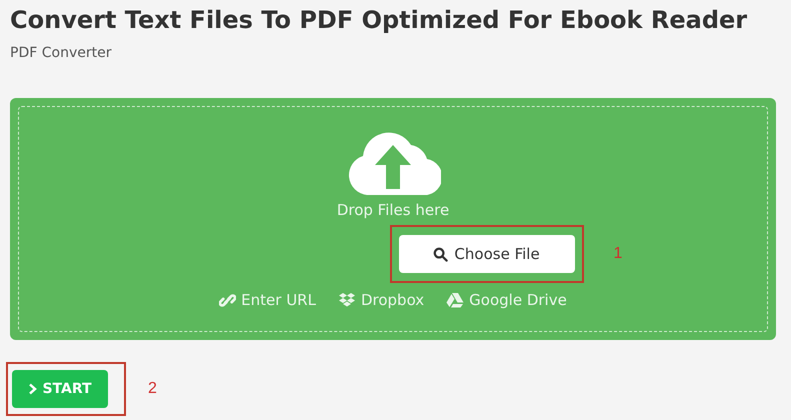 This screenshot has width=791, height=420. Describe the element at coordinates (455, 300) in the screenshot. I see `drive-icon` at that location.